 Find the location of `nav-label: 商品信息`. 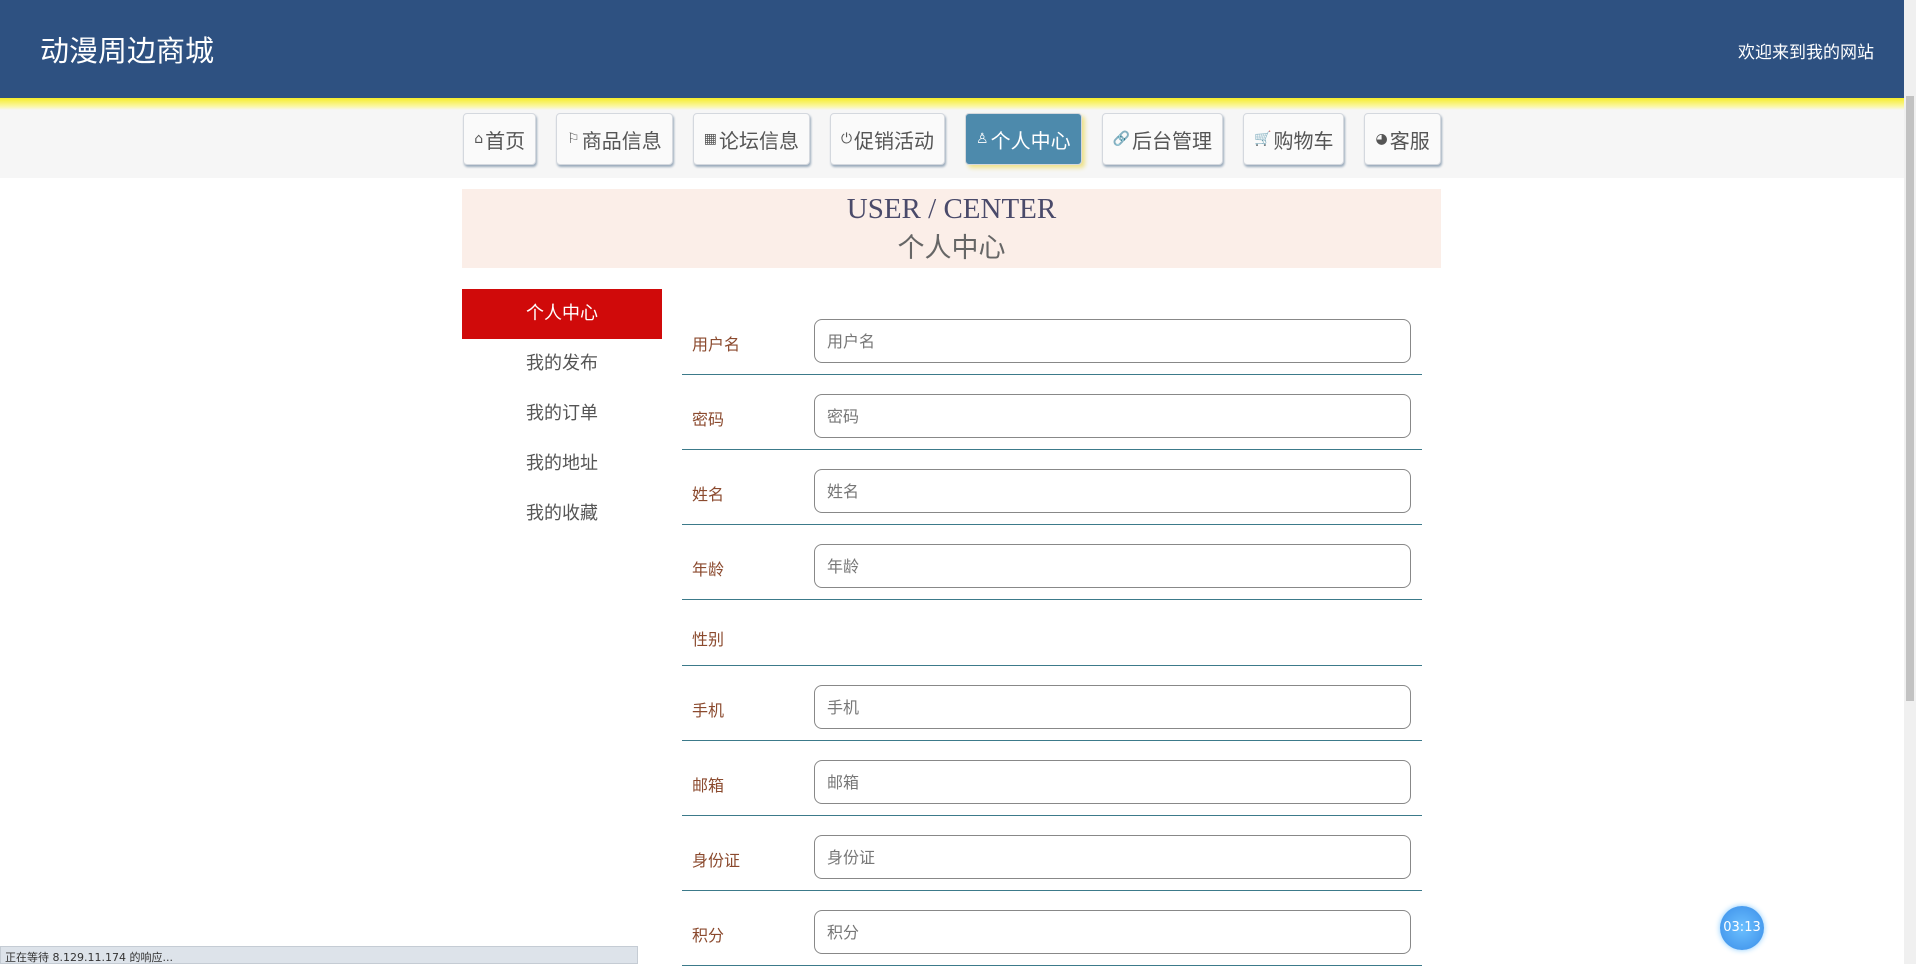

nav-label: 商品信息 is located at coordinates (621, 140).